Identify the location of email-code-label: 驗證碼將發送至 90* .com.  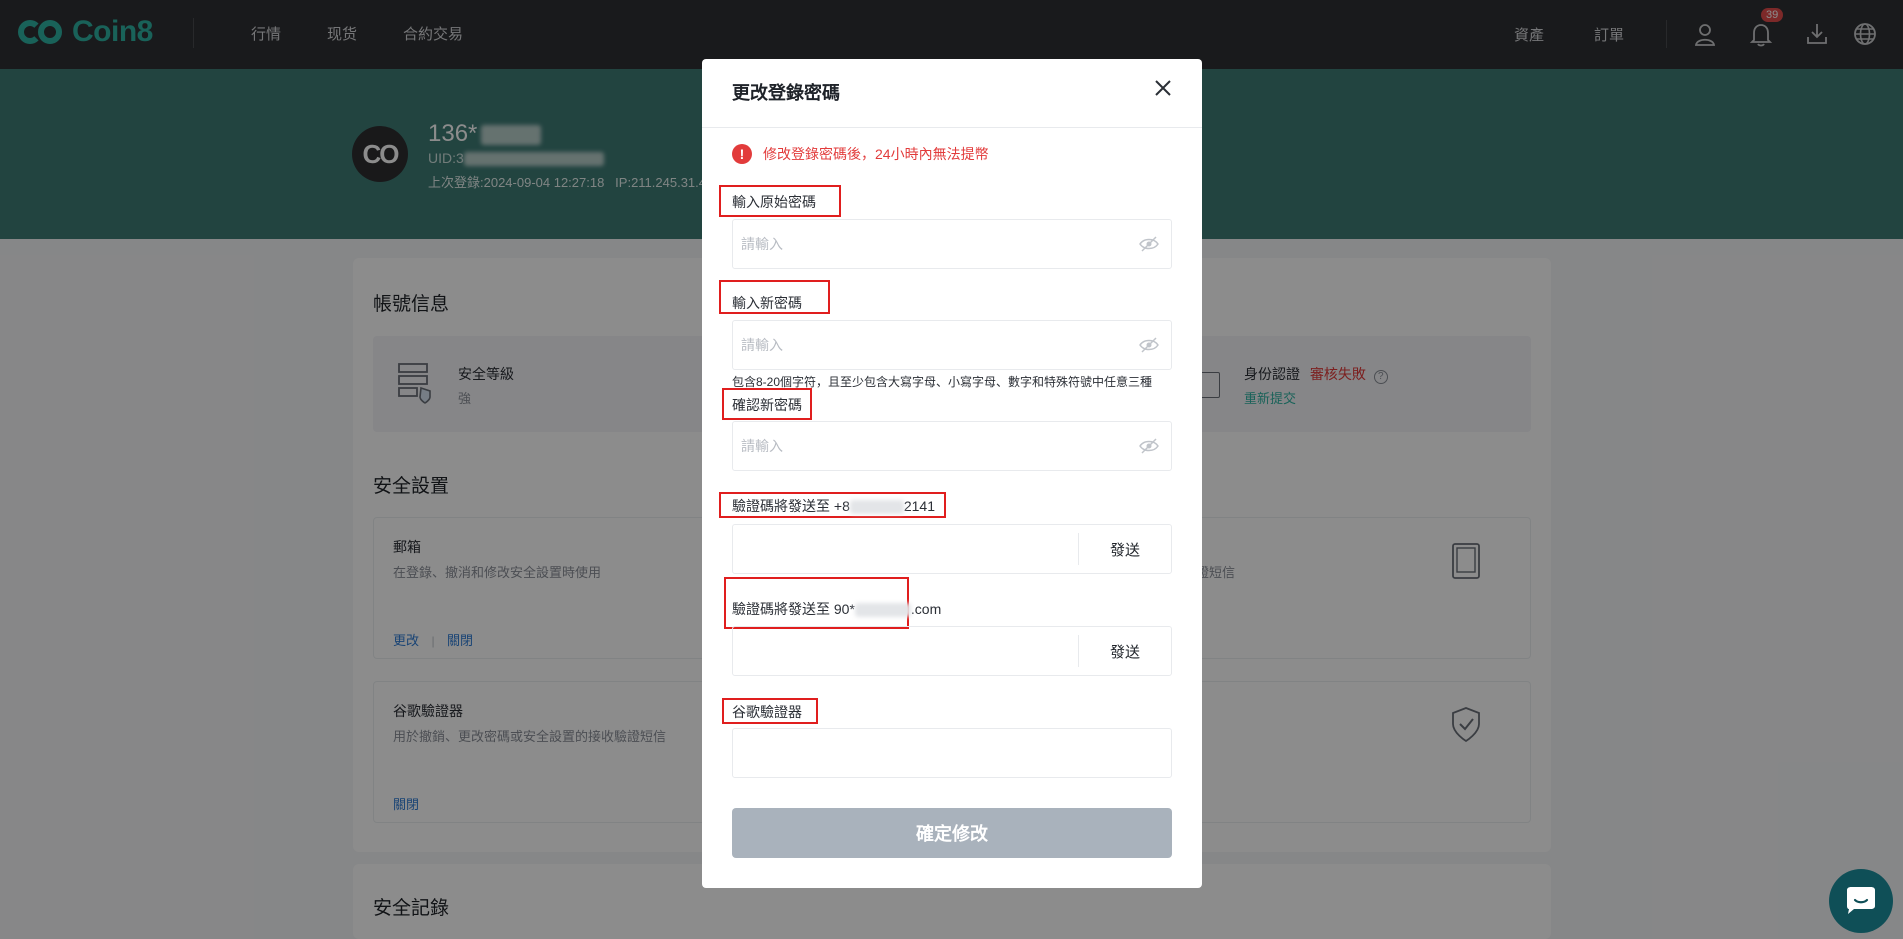
(837, 609).